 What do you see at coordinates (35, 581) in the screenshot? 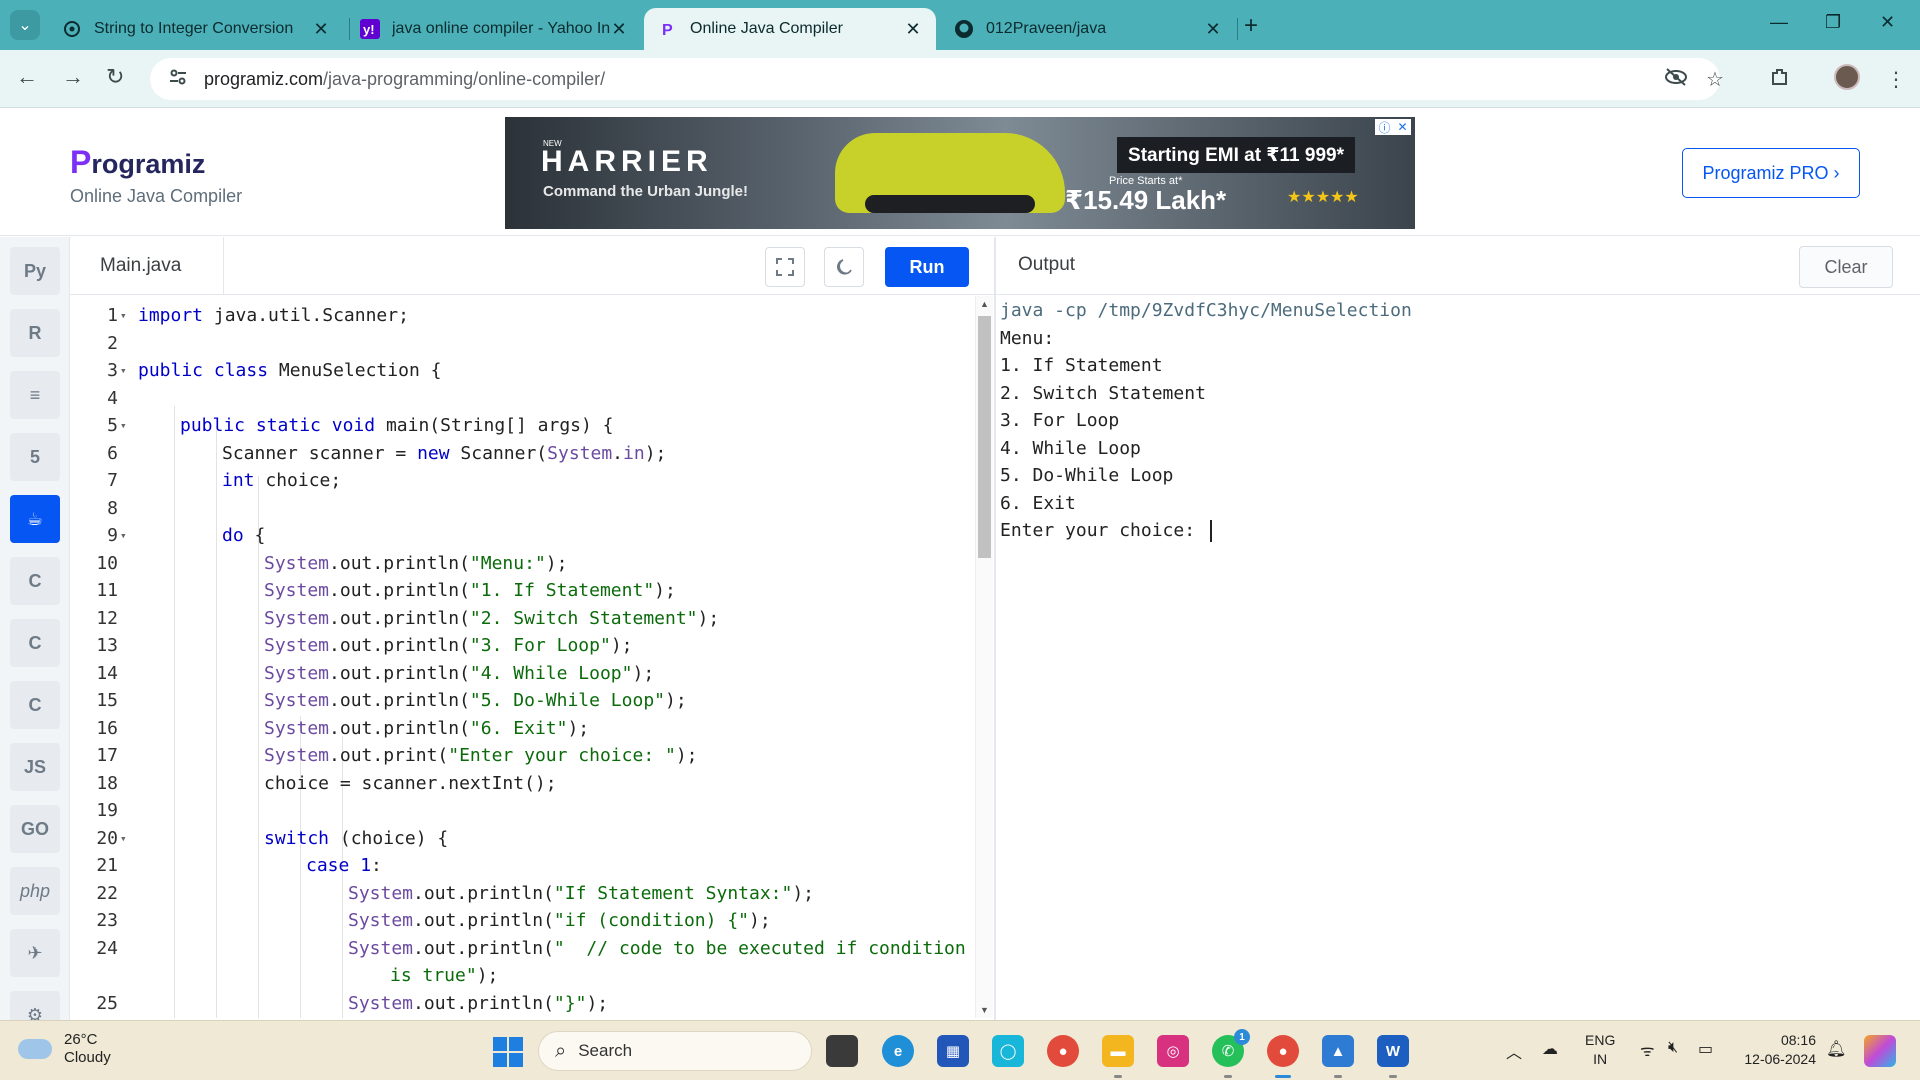
I see `c-icon: C` at bounding box center [35, 581].